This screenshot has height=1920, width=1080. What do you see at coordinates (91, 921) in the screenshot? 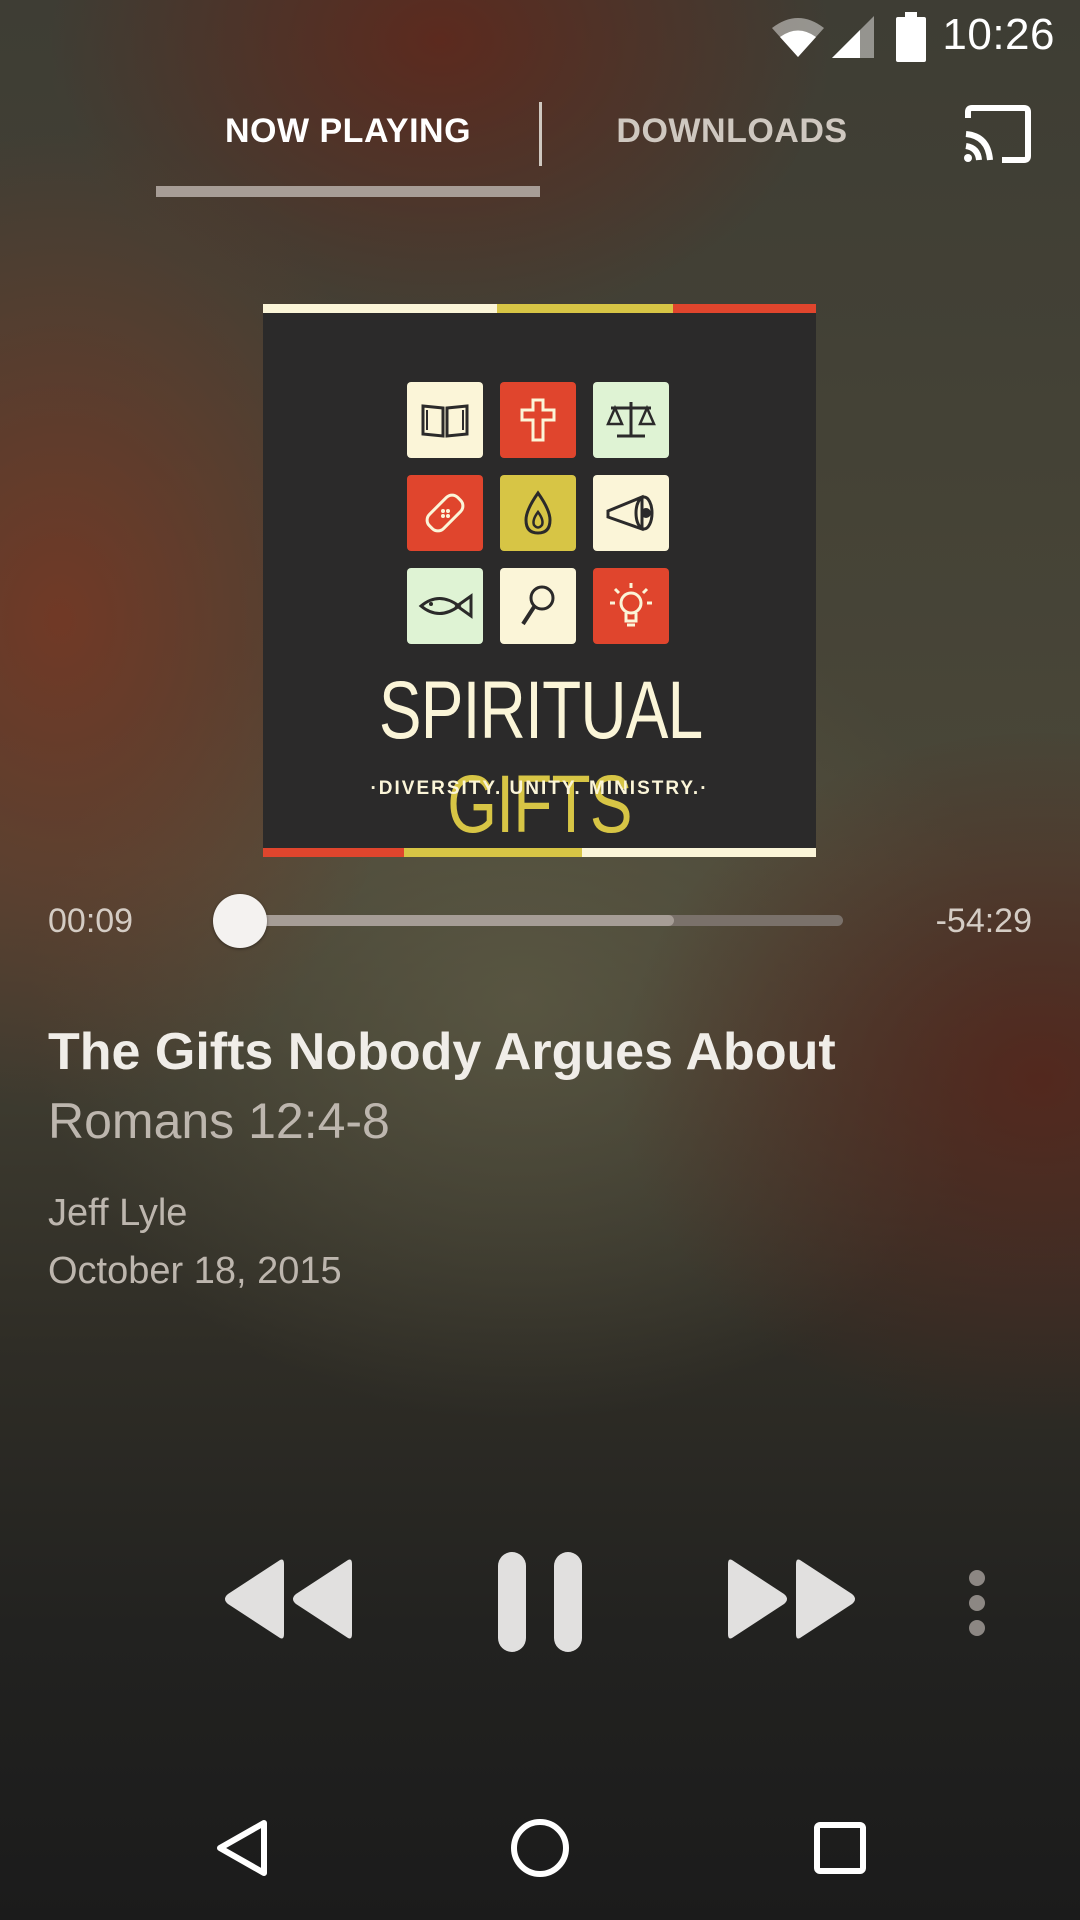
I see `elapsed-time: 00:09` at bounding box center [91, 921].